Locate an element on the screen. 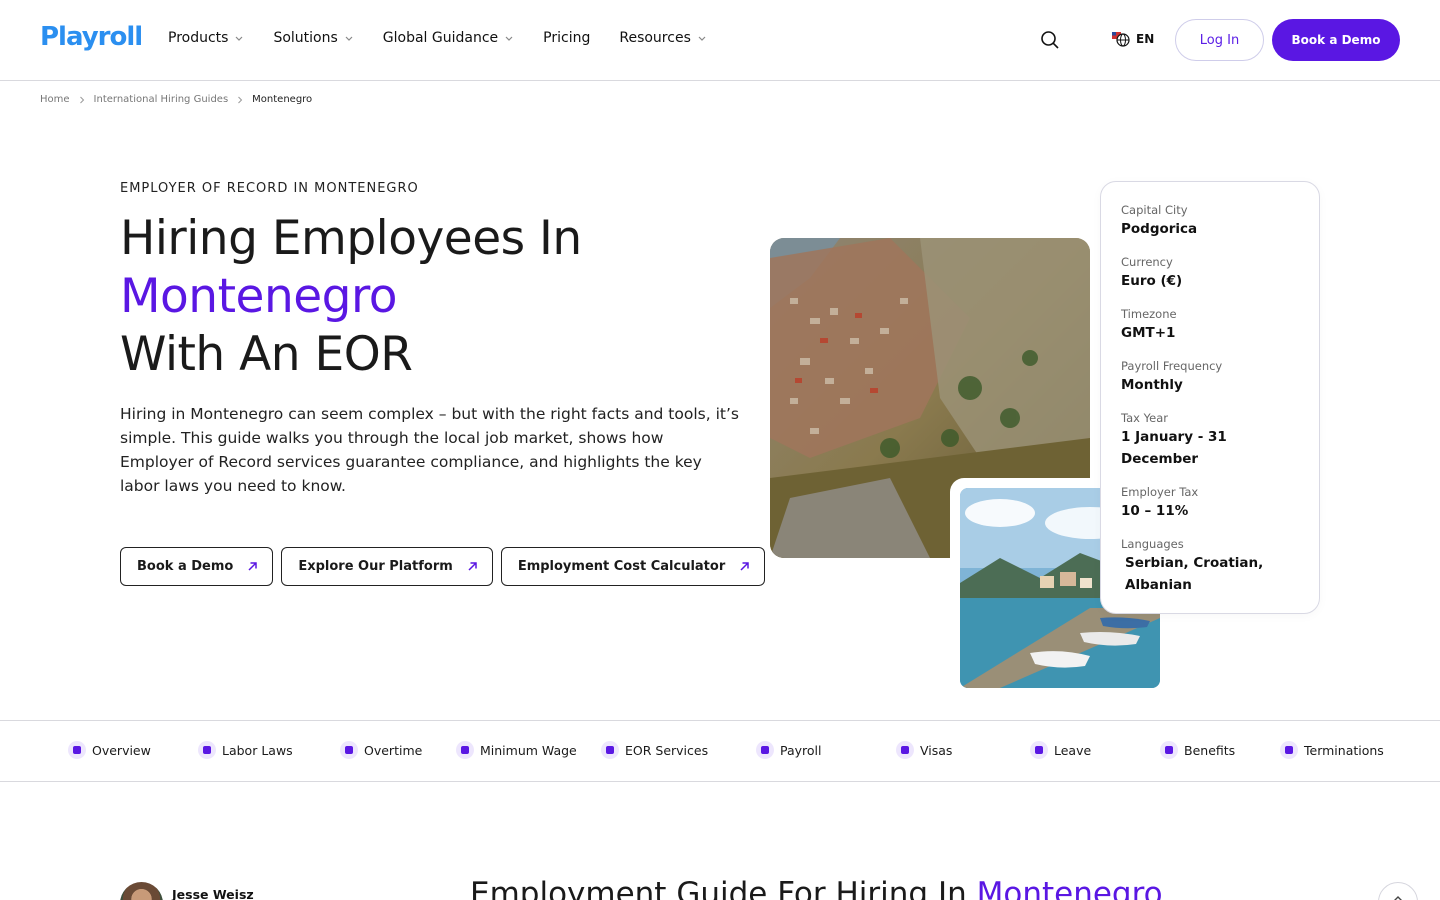 This screenshot has height=900, width=1440. cta-label: Employment Cost Calculator is located at coordinates (621, 566).